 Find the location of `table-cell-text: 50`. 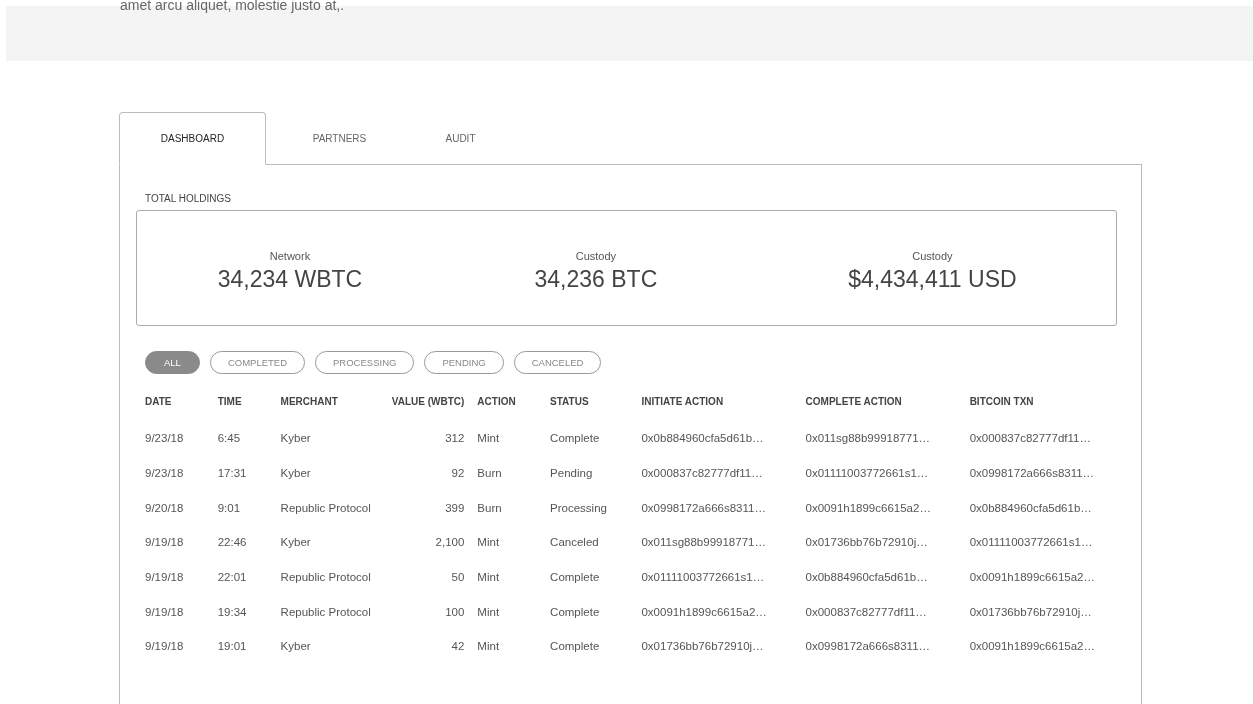

table-cell-text: 50 is located at coordinates (458, 577).